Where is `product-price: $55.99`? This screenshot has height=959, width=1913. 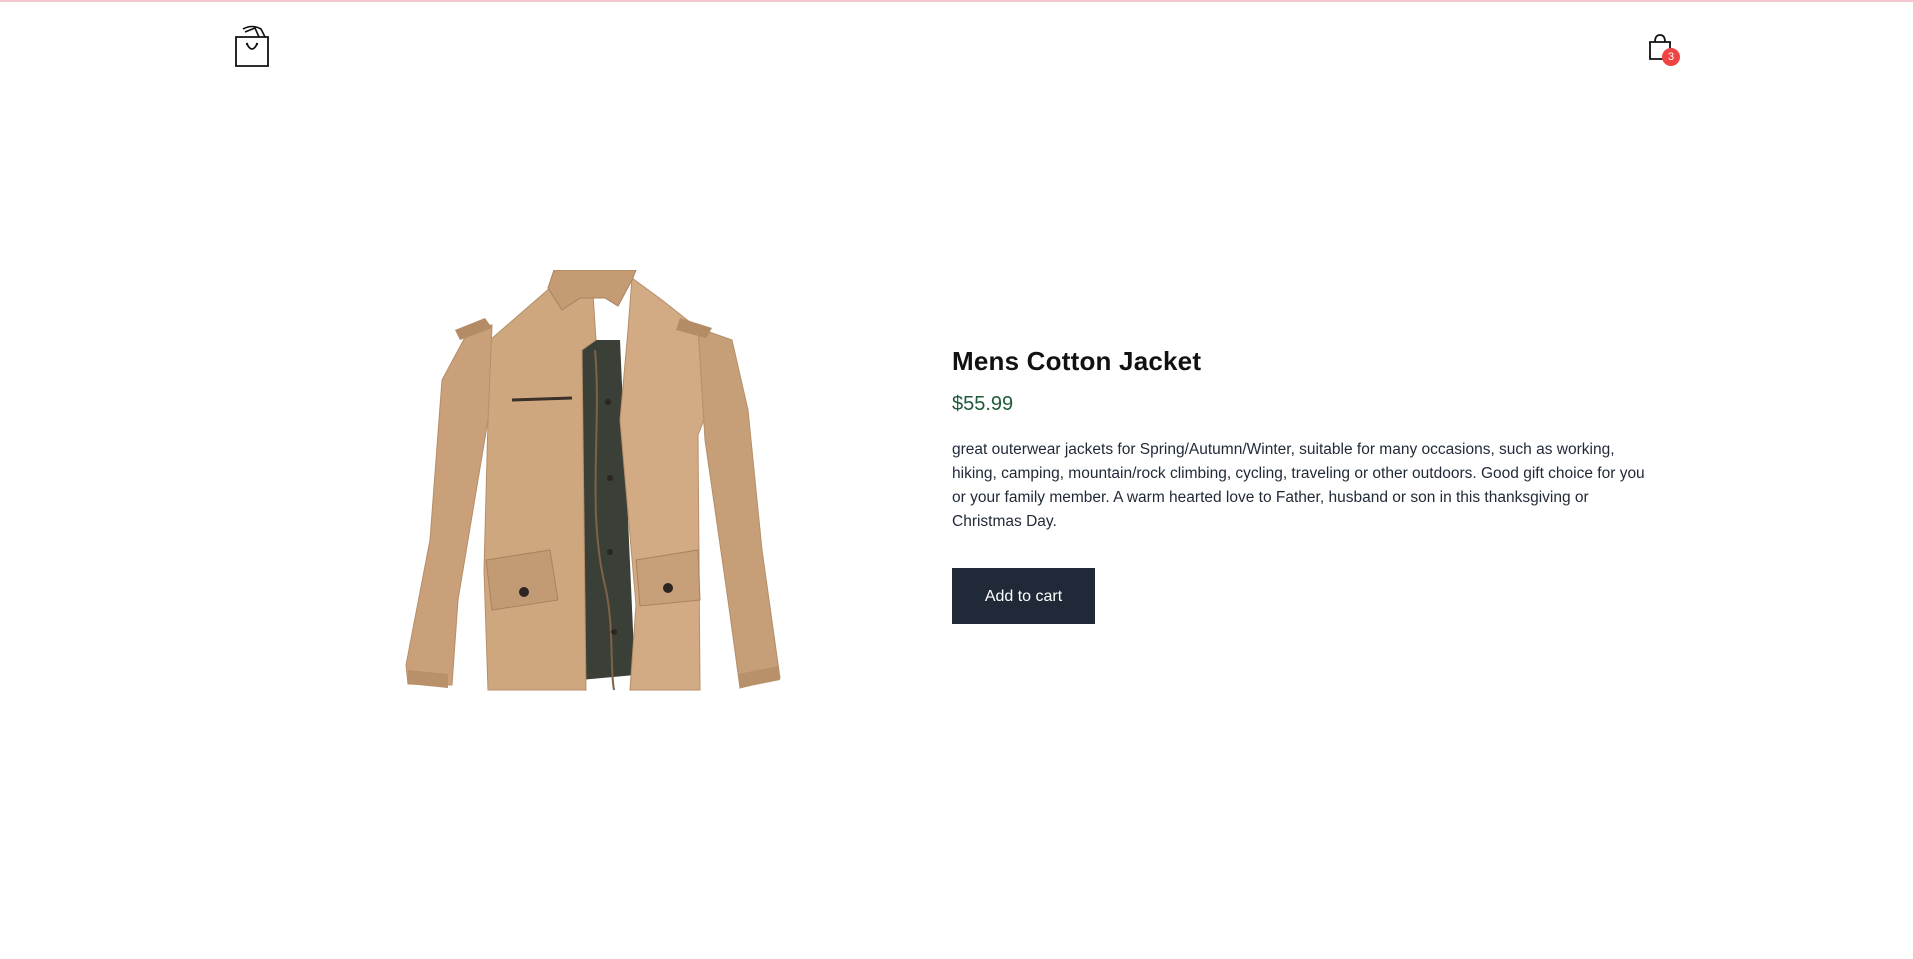
product-price: $55.99 is located at coordinates (983, 404).